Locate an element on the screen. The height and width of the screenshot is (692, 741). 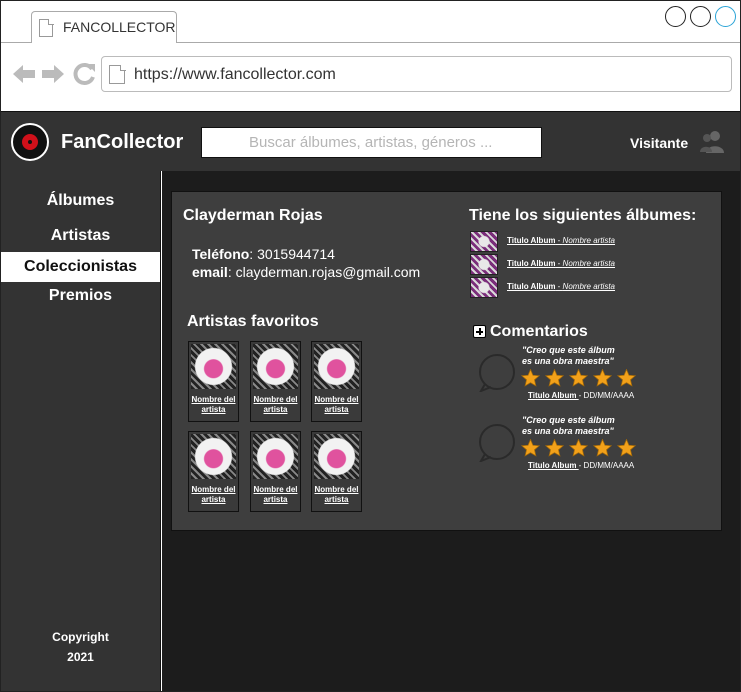
phone-line: Teléfono: 3015944714 is located at coordinates (263, 254).